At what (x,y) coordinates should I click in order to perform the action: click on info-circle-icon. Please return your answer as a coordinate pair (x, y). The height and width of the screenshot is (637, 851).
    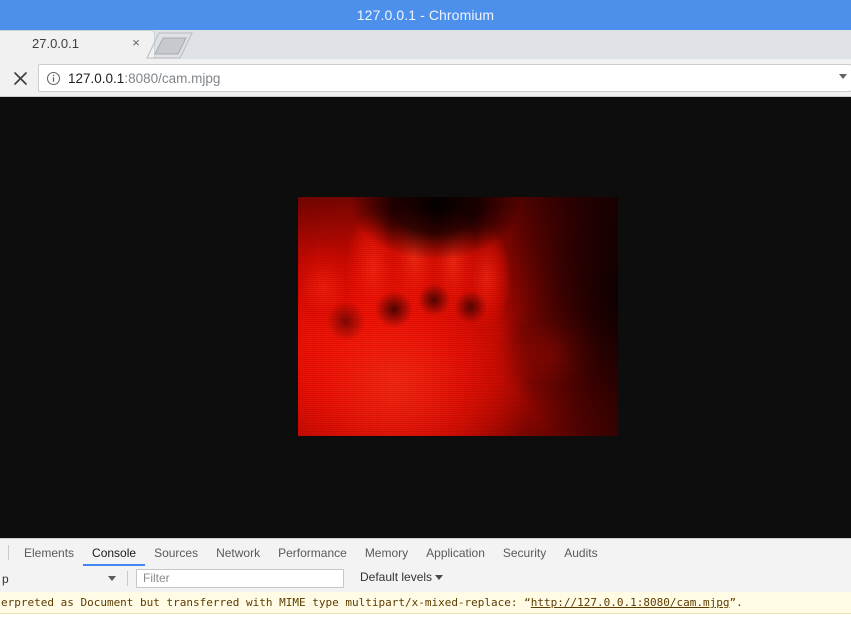
    Looking at the image, I should click on (53, 78).